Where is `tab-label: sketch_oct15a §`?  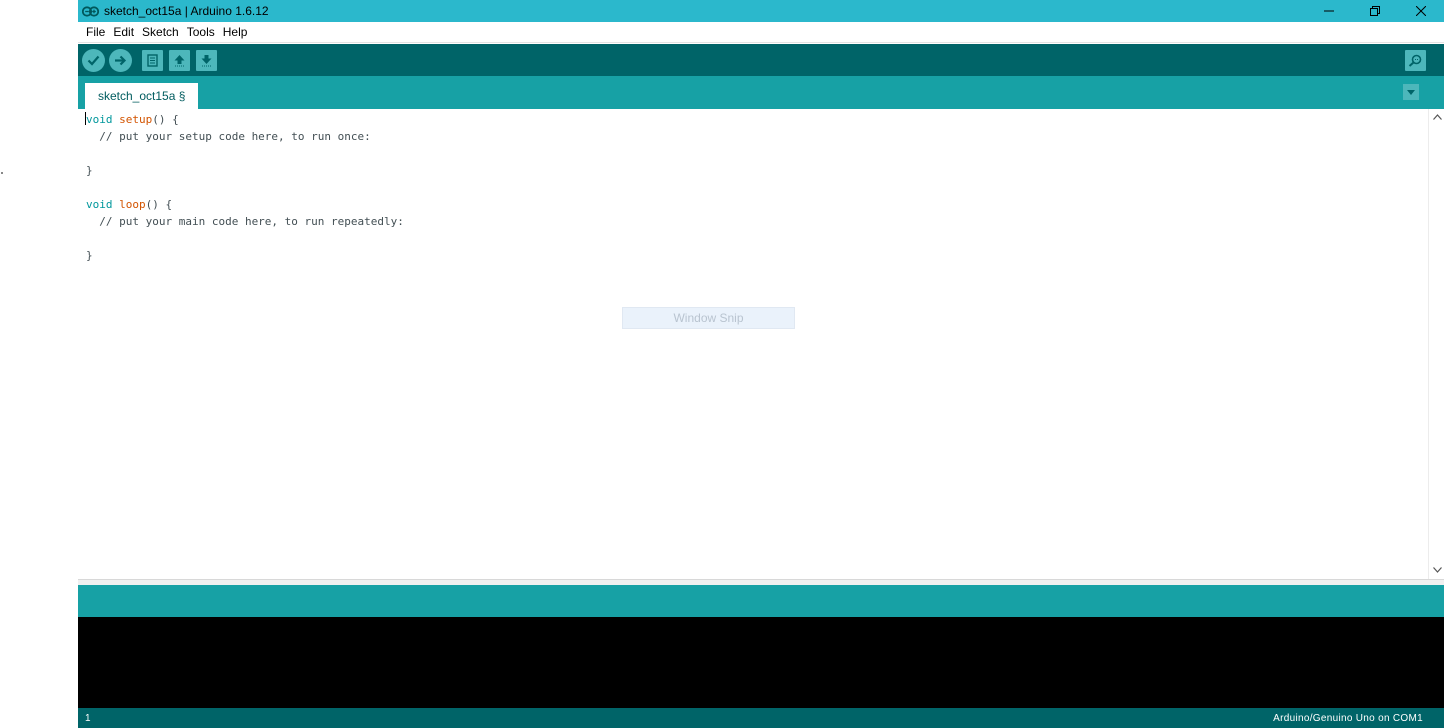 tab-label: sketch_oct15a § is located at coordinates (142, 96).